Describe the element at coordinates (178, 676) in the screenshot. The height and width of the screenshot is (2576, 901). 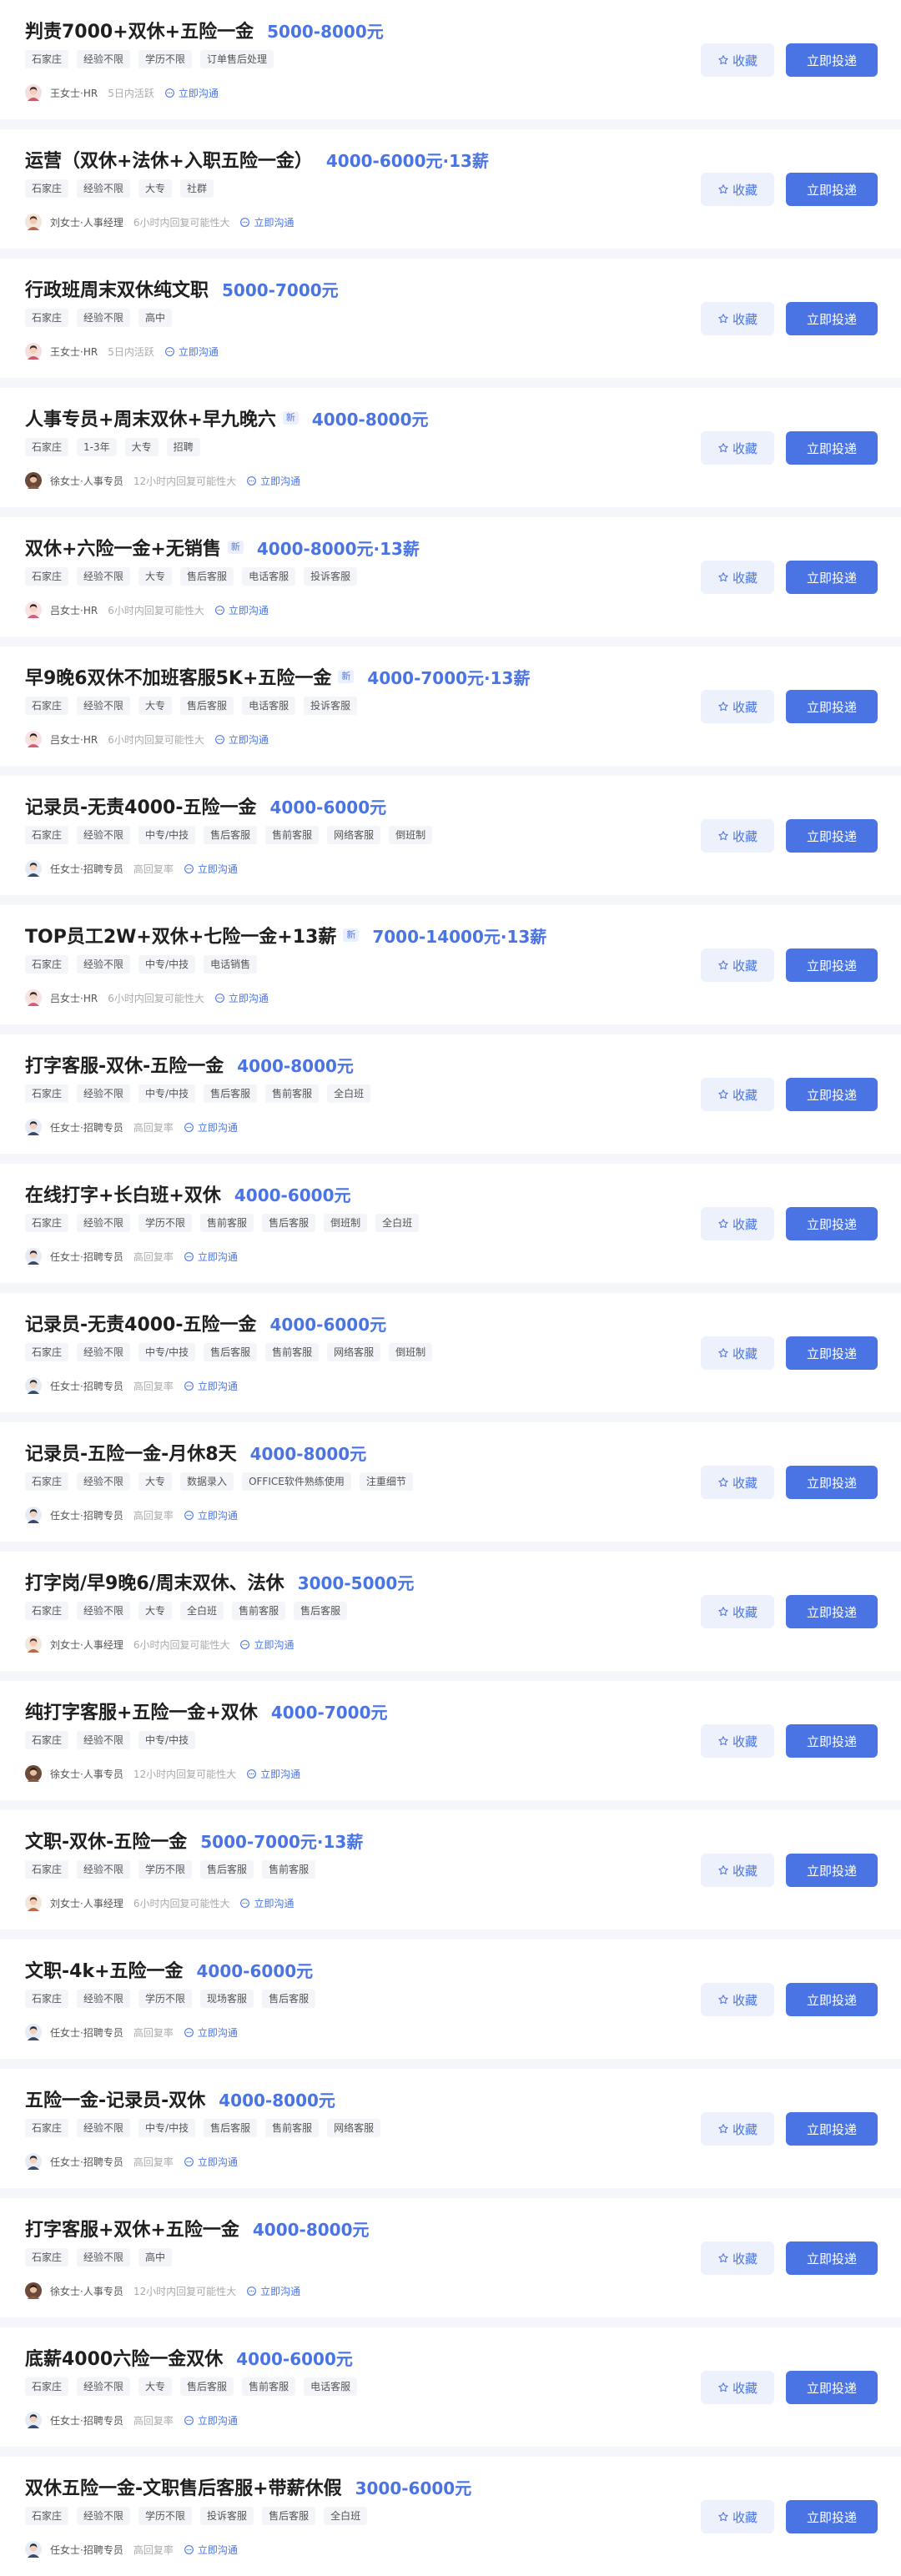
I see `job-title: 早9晚6双休不加班客服5K+五险一金` at that location.